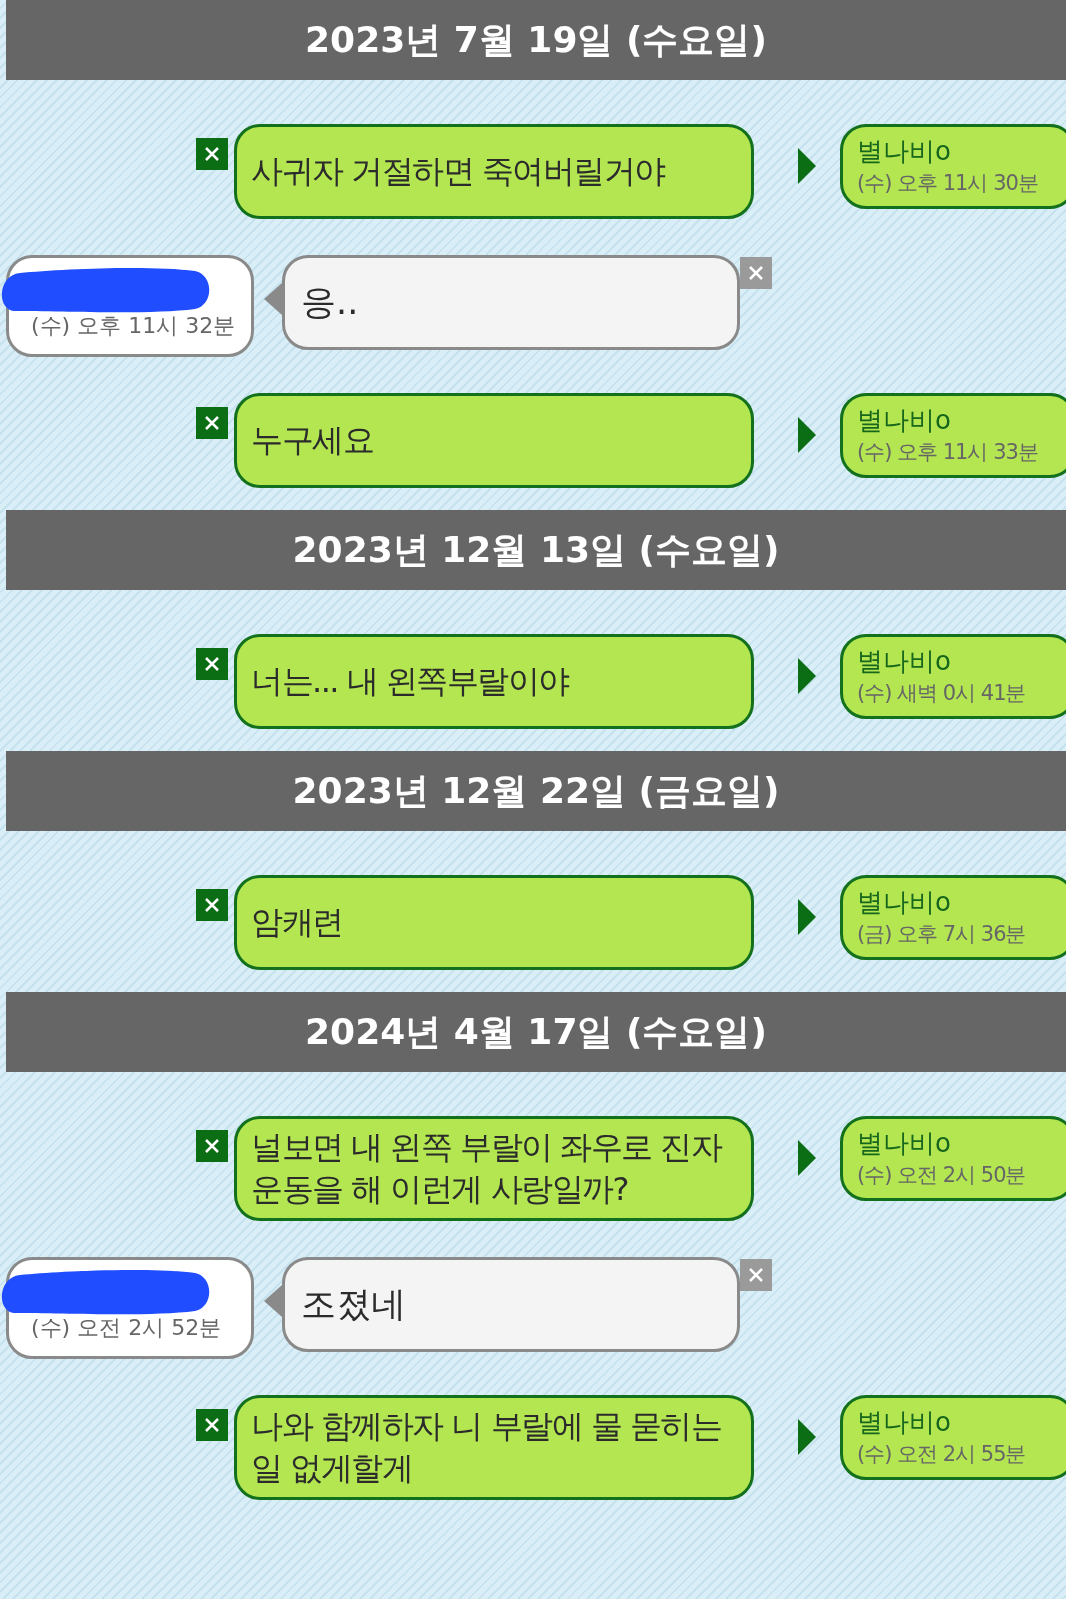 Image resolution: width=1066 pixels, height=1599 pixels. I want to click on message-bubble: 누구세요, so click(494, 440).